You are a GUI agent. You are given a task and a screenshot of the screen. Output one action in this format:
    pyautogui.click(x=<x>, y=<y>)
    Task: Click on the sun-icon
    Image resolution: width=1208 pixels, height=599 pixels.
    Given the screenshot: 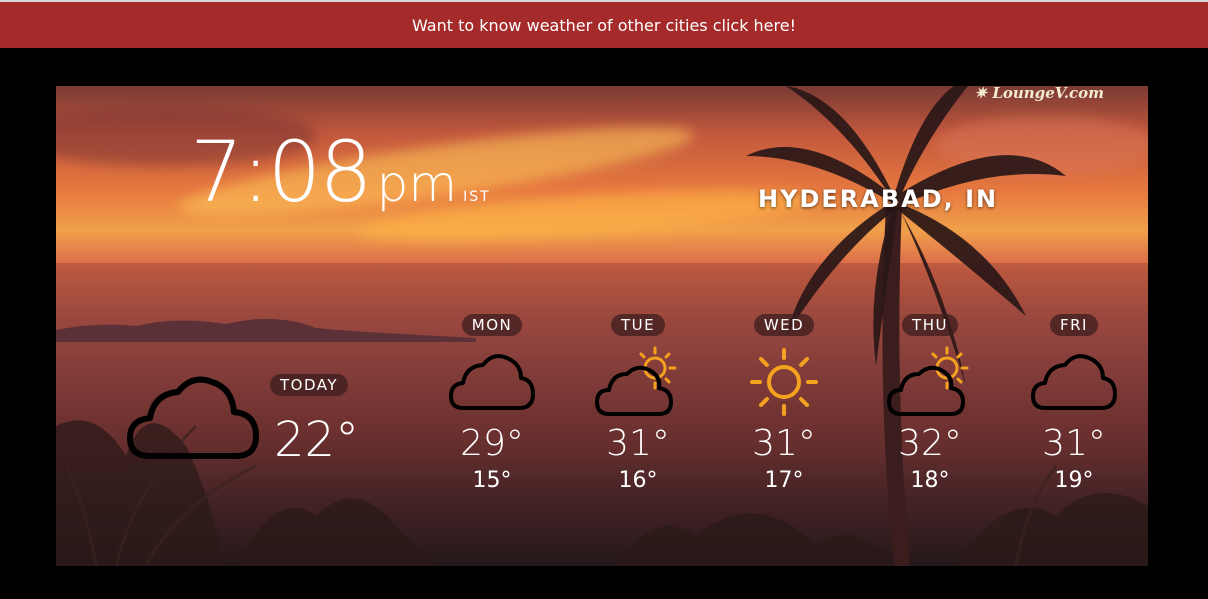 What is the action you would take?
    pyautogui.click(x=784, y=382)
    